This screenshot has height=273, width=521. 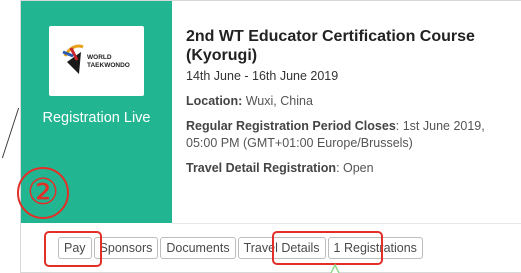 What do you see at coordinates (126, 248) in the screenshot?
I see `sponsors-button: Sponsors` at bounding box center [126, 248].